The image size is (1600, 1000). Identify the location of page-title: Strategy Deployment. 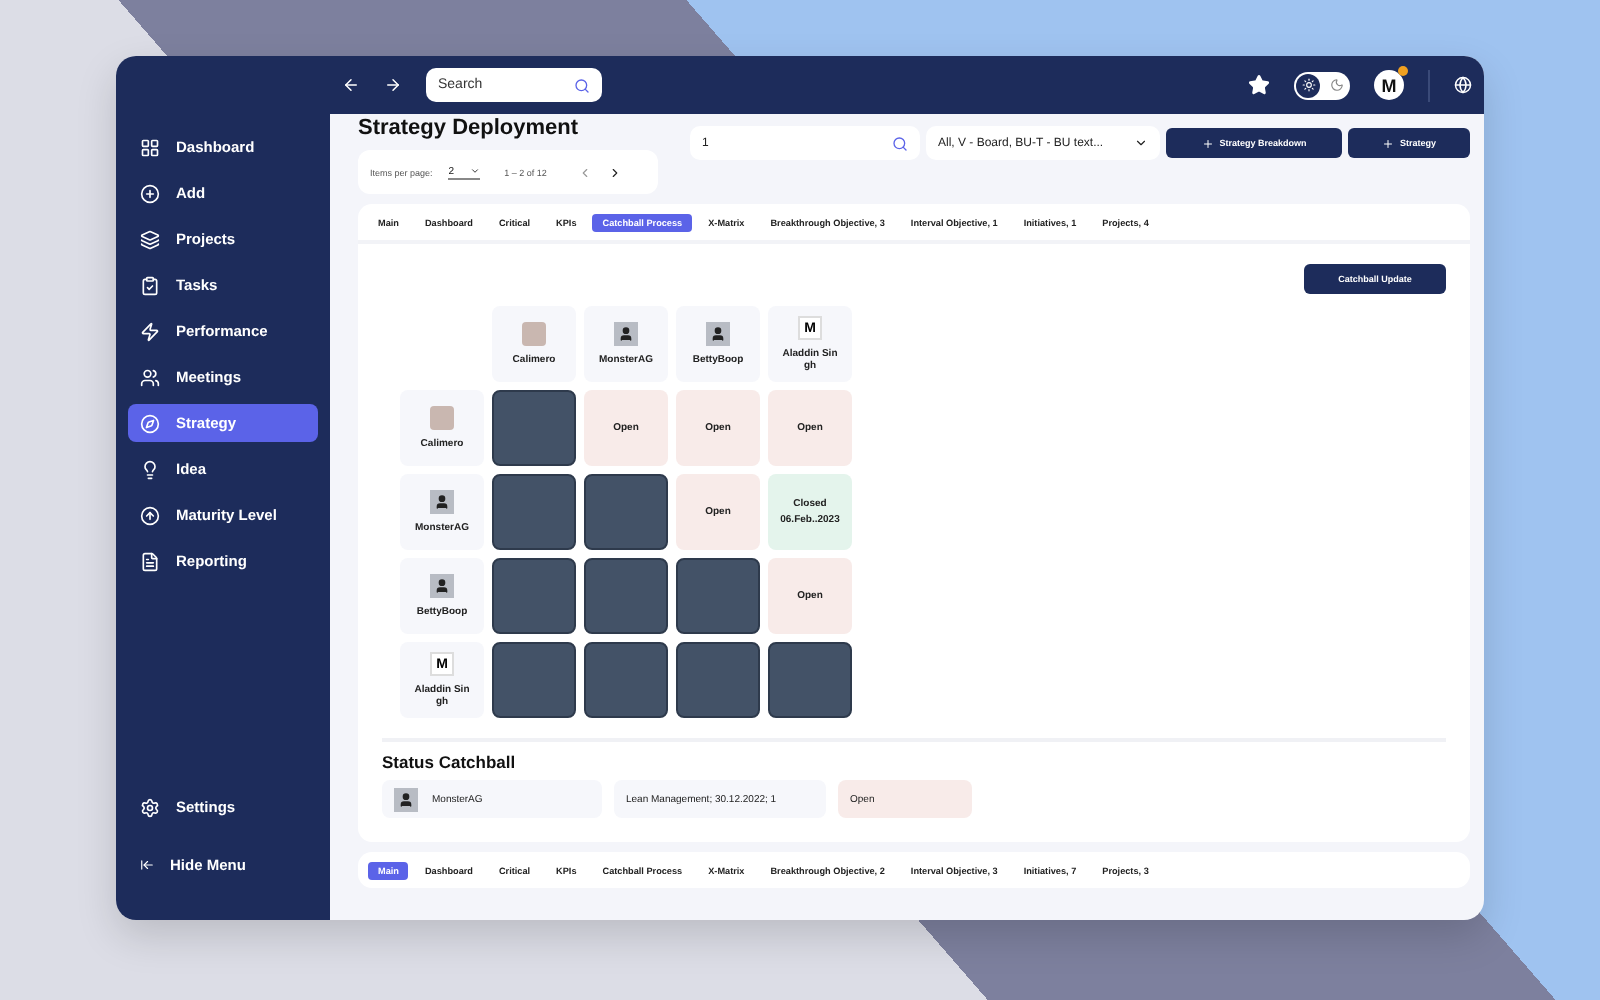
(469, 128).